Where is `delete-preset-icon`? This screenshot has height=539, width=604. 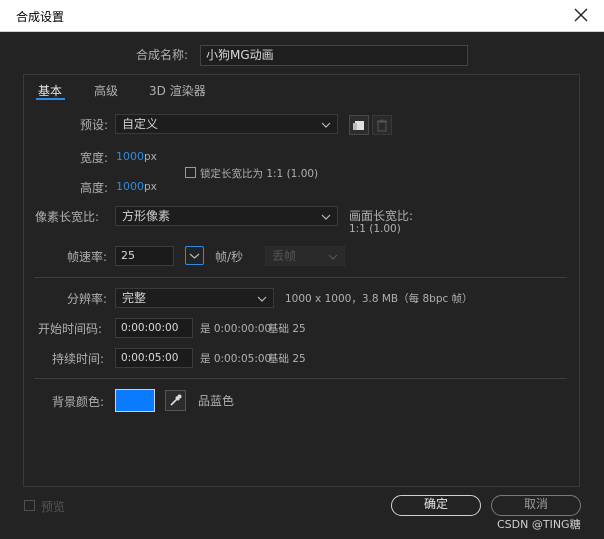
delete-preset-icon is located at coordinates (382, 125).